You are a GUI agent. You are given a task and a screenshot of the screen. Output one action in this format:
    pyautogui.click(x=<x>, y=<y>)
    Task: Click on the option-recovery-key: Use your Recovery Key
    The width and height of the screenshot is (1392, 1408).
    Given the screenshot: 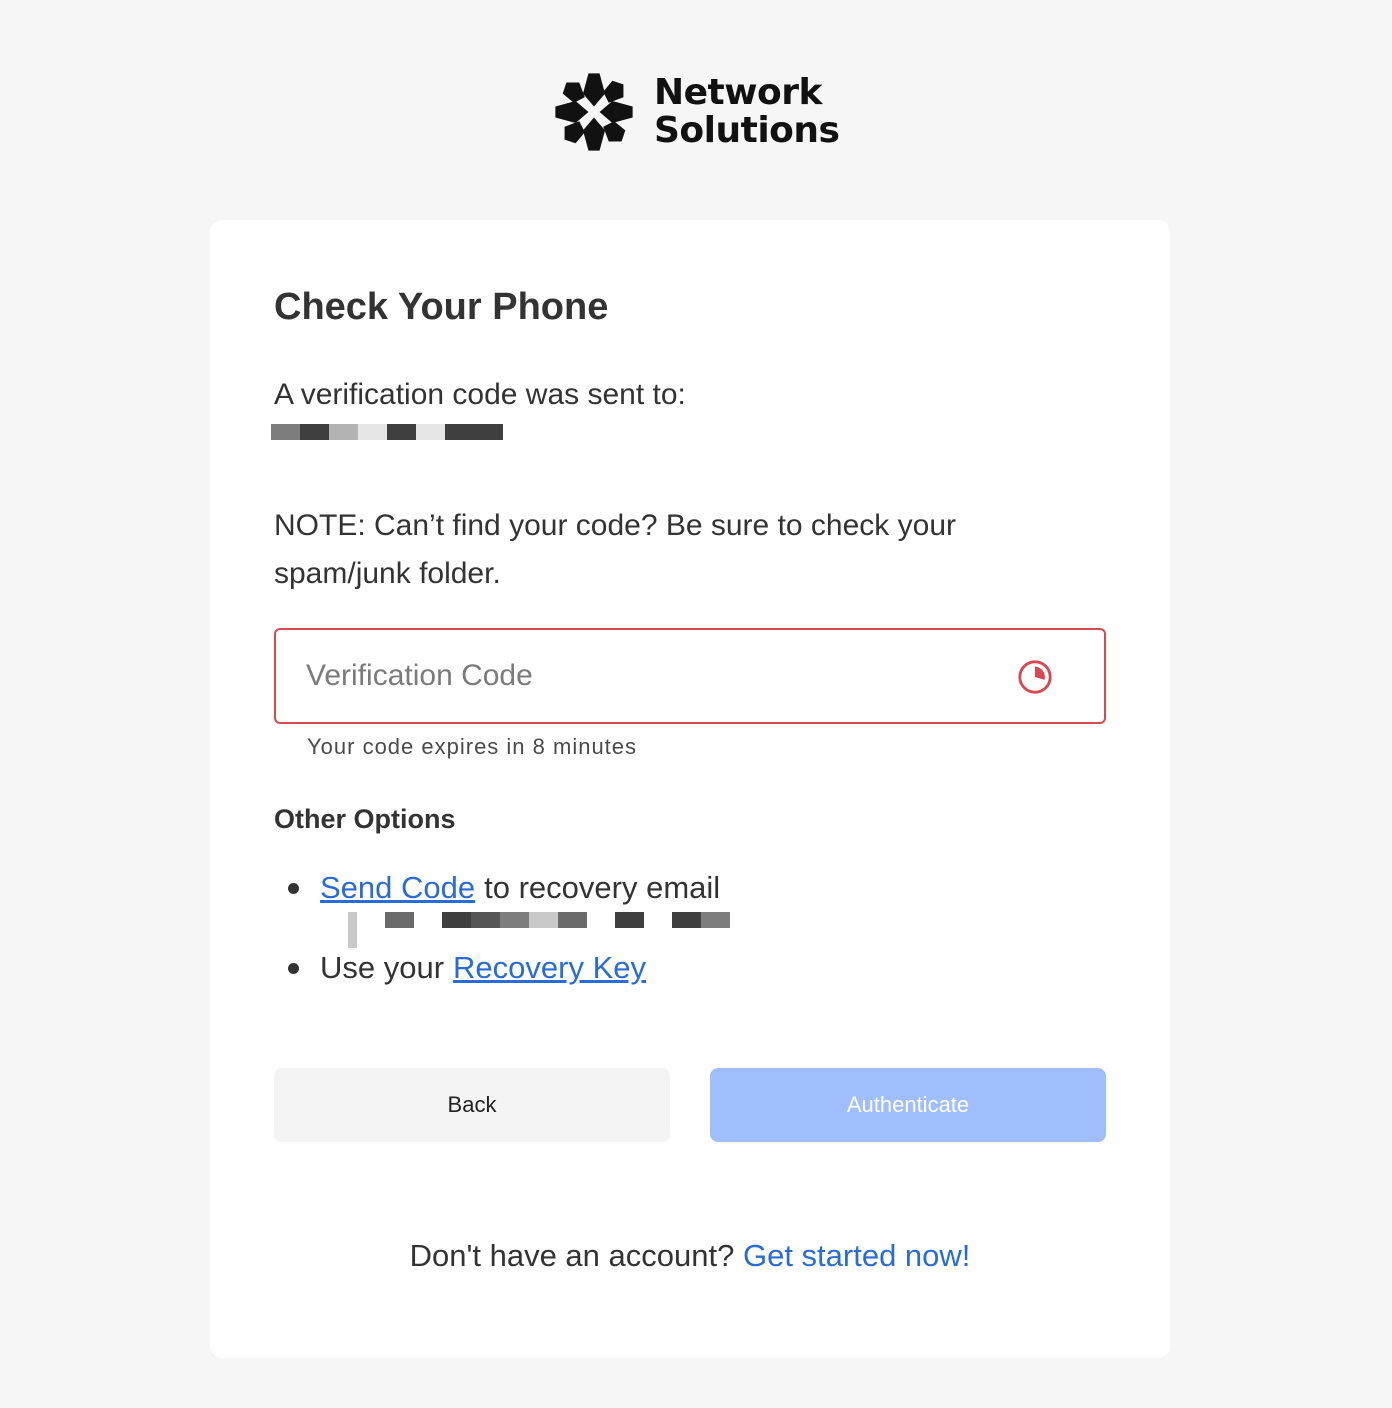 What is the action you would take?
    pyautogui.click(x=467, y=968)
    